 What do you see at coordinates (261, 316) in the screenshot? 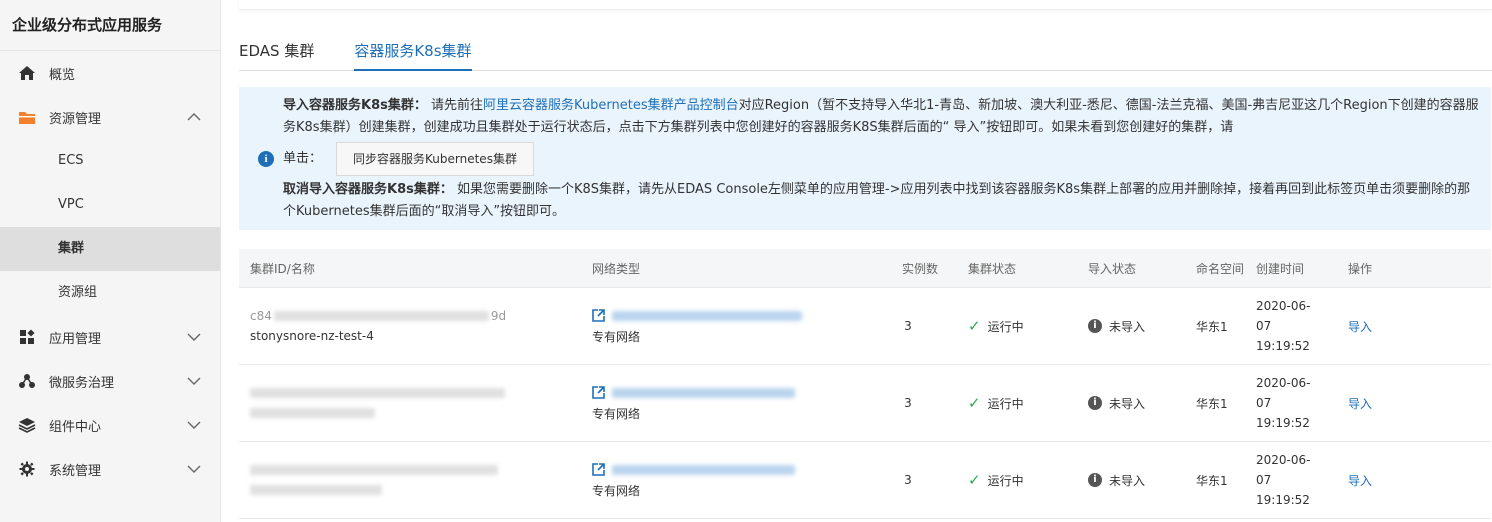
I see `cluster-id: c84` at bounding box center [261, 316].